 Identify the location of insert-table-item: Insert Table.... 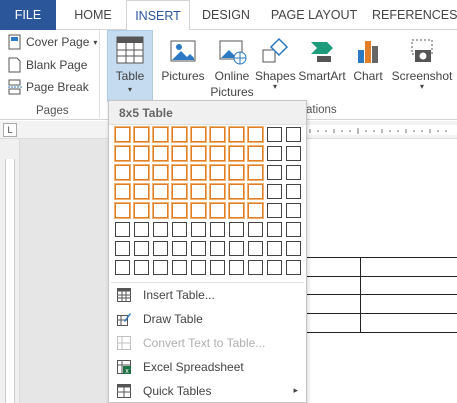
(207, 295).